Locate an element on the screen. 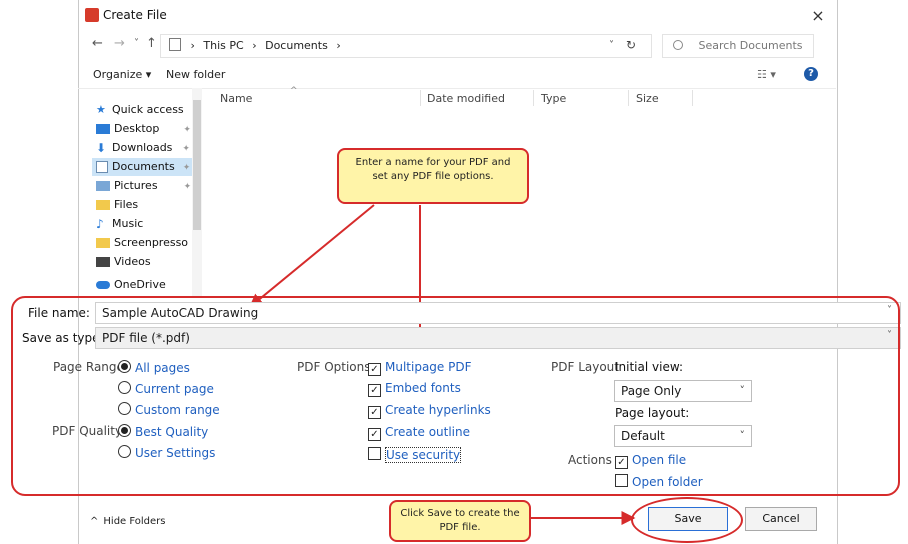 The image size is (908, 544). hide-folders-label: Hide Folders is located at coordinates (134, 521).